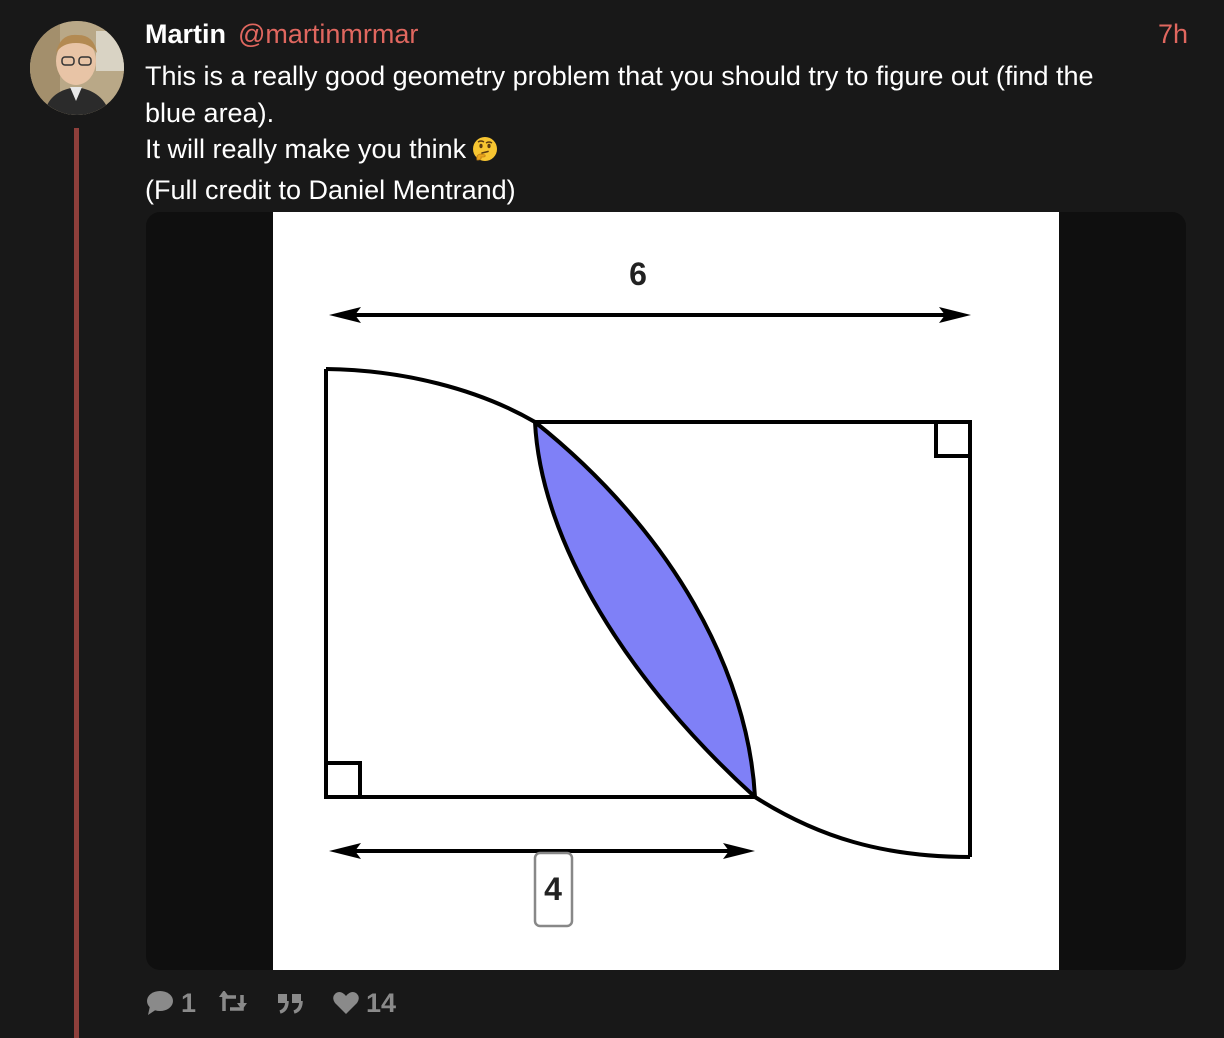 Image resolution: width=1224 pixels, height=1038 pixels. I want to click on quote-button, so click(293, 1003).